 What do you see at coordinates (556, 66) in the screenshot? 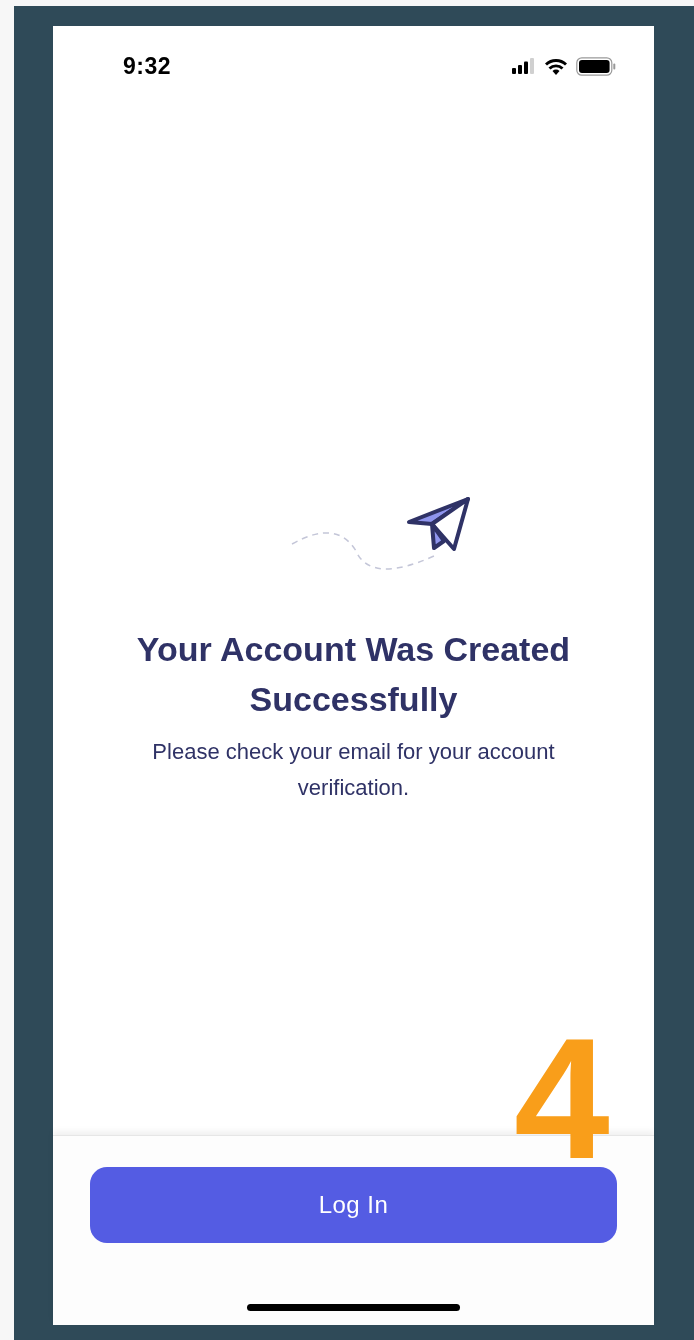
I see `wifi-icon` at bounding box center [556, 66].